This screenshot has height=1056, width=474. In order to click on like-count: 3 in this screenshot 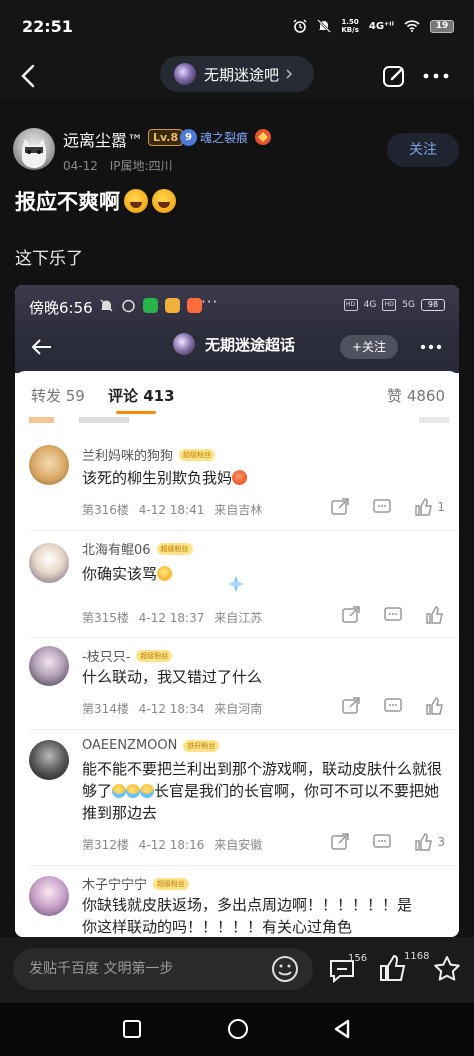, I will do `click(441, 842)`.